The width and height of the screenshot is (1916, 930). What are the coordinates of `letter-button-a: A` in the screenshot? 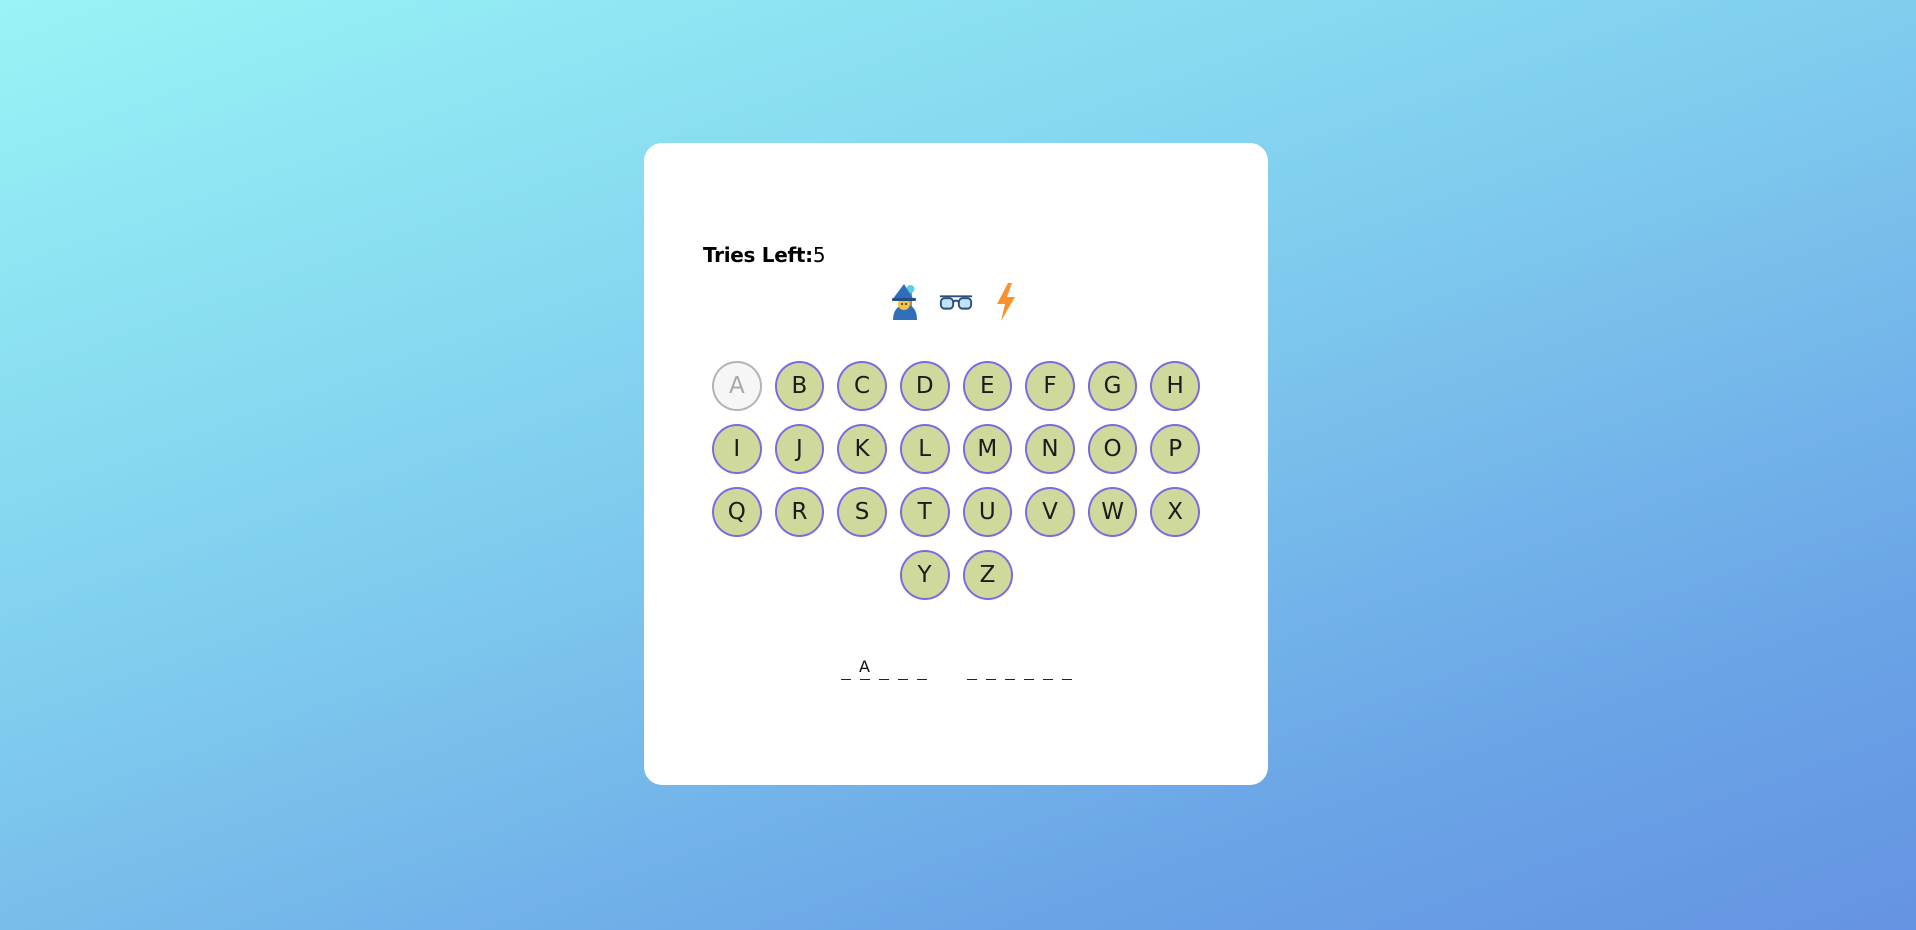 It's located at (737, 386).